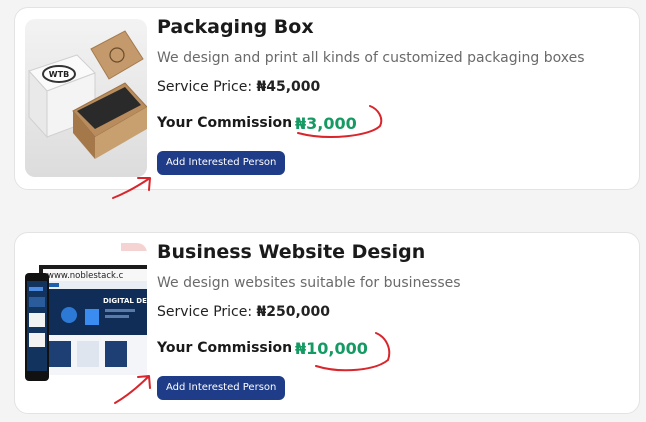 This screenshot has width=646, height=422. What do you see at coordinates (125, 301) in the screenshot?
I see `svg-text: DIGITAL DESIG` at bounding box center [125, 301].